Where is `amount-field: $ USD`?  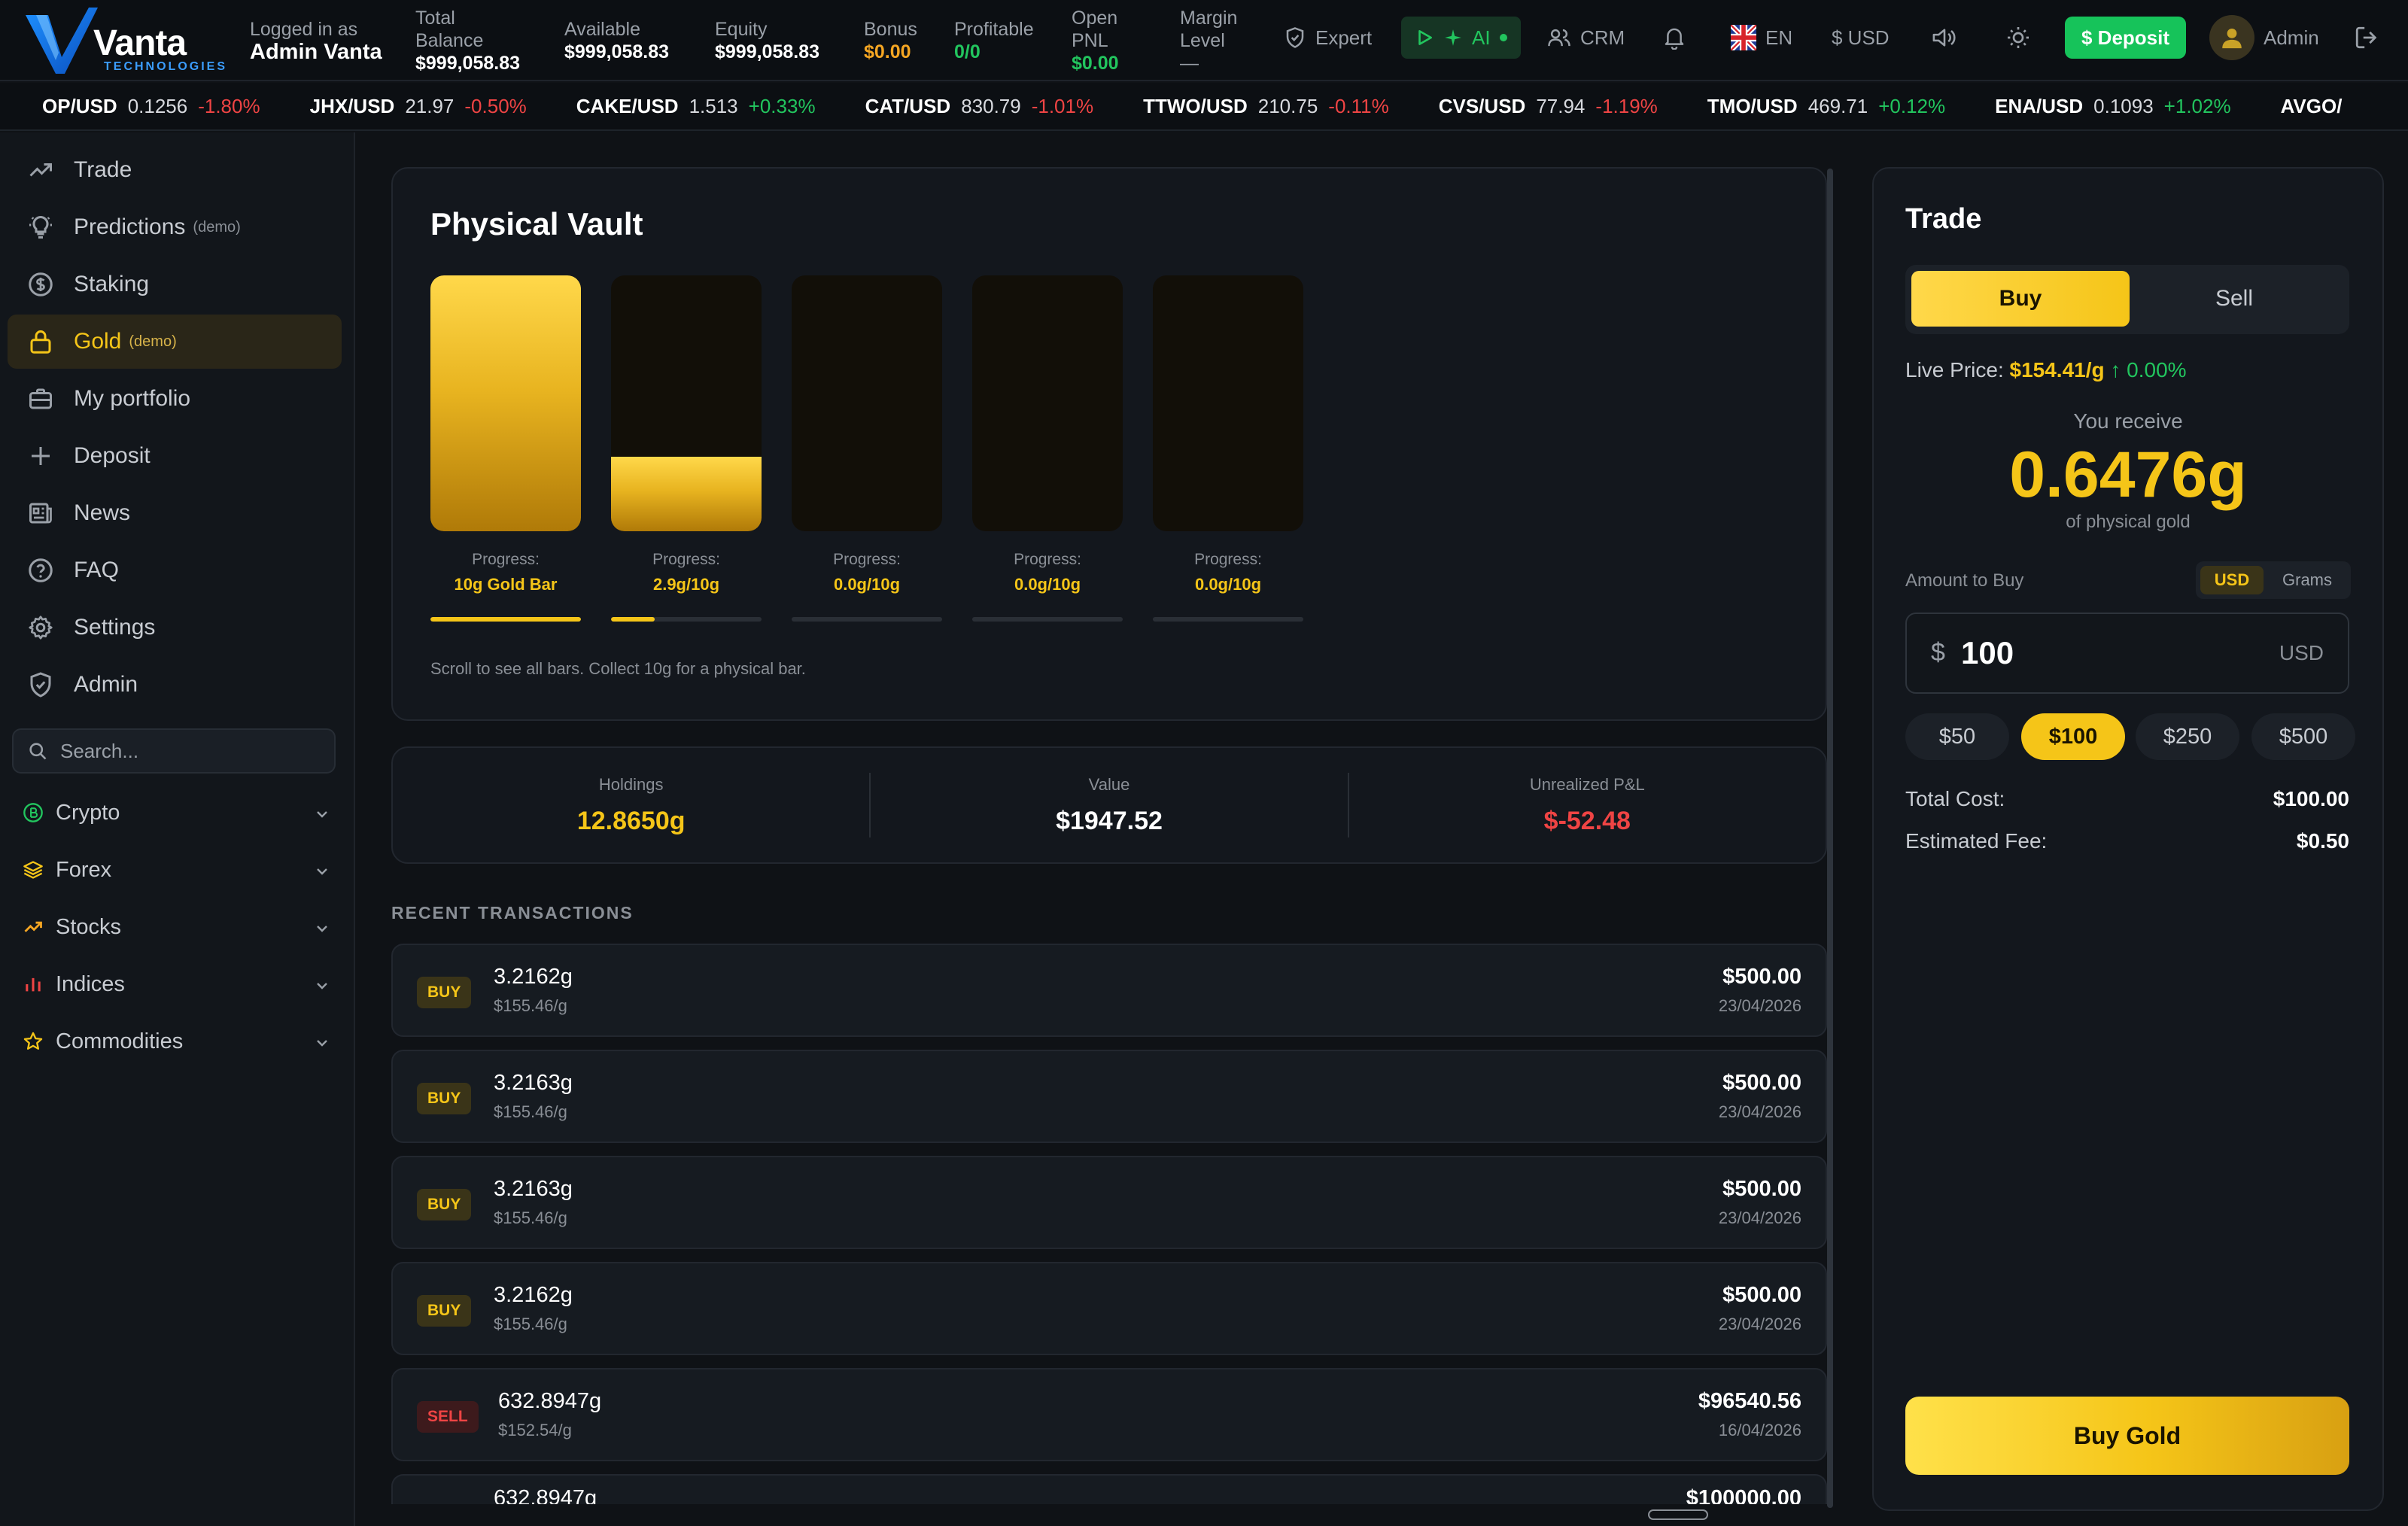
amount-field: $ USD is located at coordinates (2127, 653).